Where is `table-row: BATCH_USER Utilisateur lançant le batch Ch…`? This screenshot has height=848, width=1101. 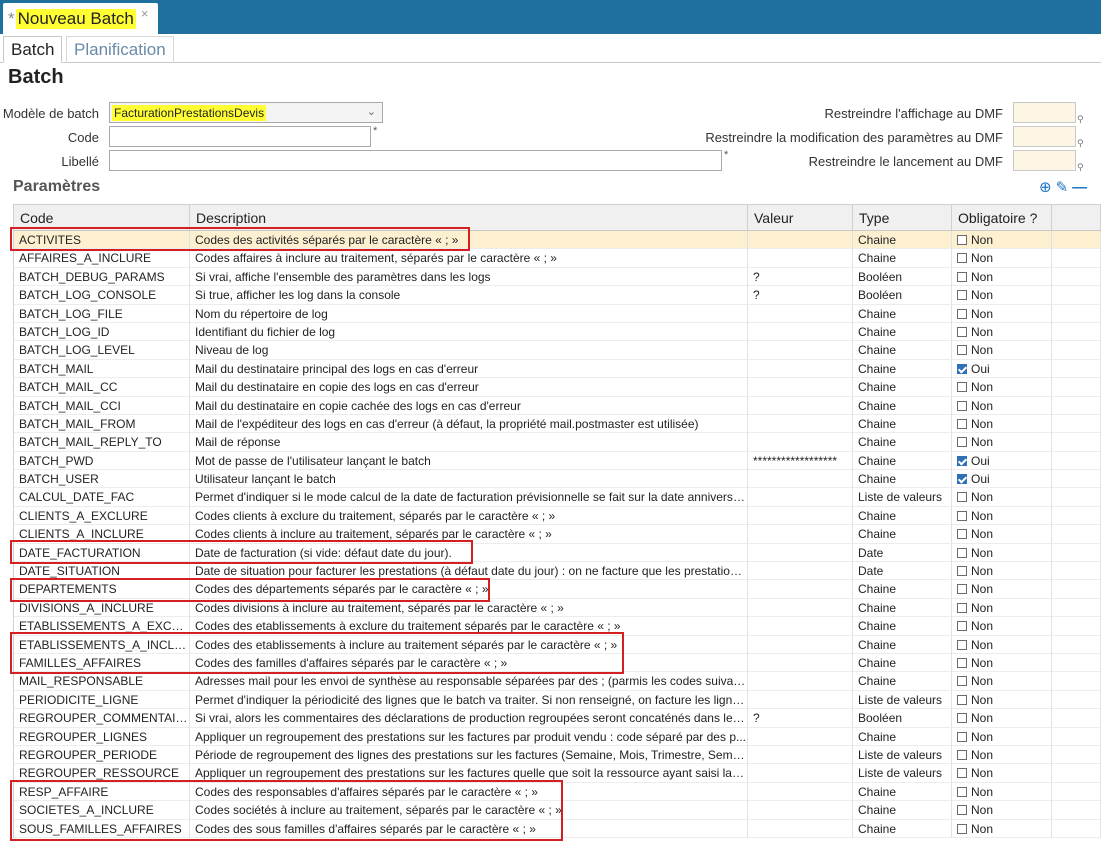
table-row: BATCH_USER Utilisateur lançant le batch Ch… is located at coordinates (557, 479).